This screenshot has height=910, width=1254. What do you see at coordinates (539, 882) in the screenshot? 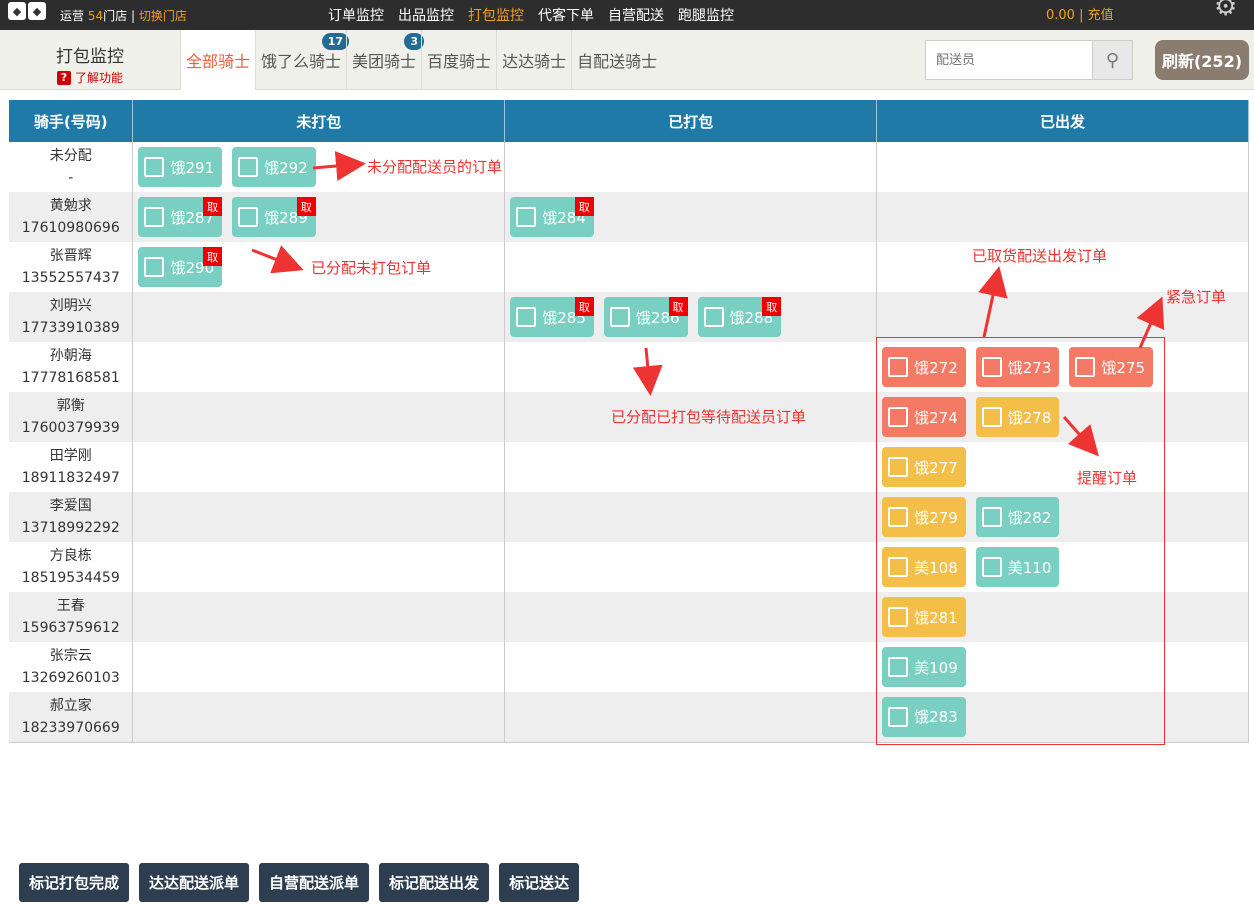
I see `action-button: 标记送达` at bounding box center [539, 882].